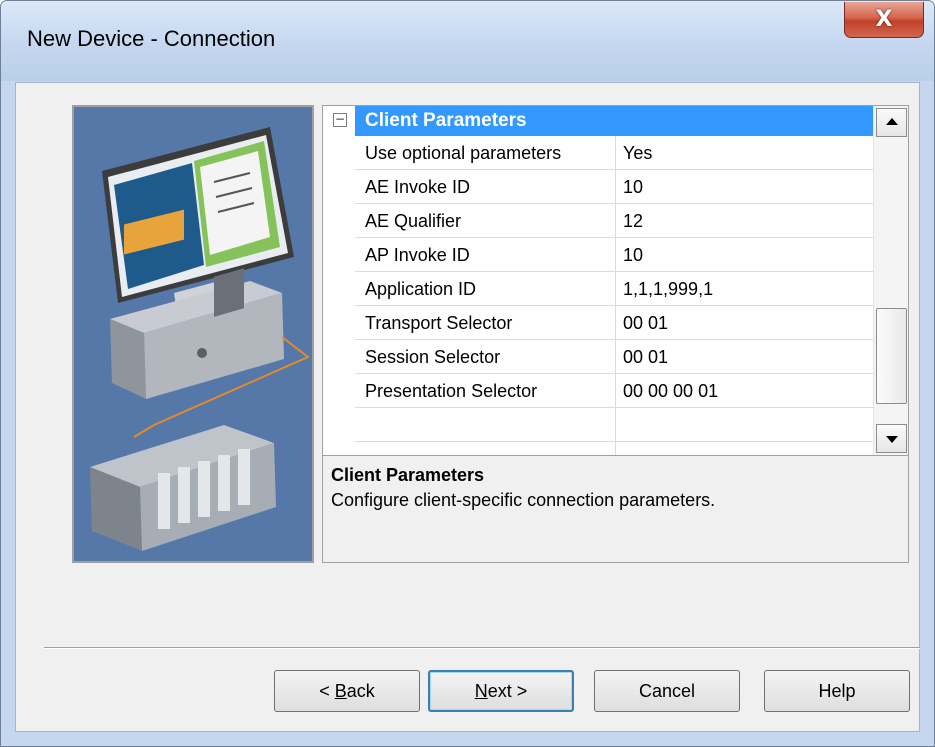 The height and width of the screenshot is (747, 935). Describe the element at coordinates (360, 690) in the screenshot. I see `back-rest: ack` at that location.